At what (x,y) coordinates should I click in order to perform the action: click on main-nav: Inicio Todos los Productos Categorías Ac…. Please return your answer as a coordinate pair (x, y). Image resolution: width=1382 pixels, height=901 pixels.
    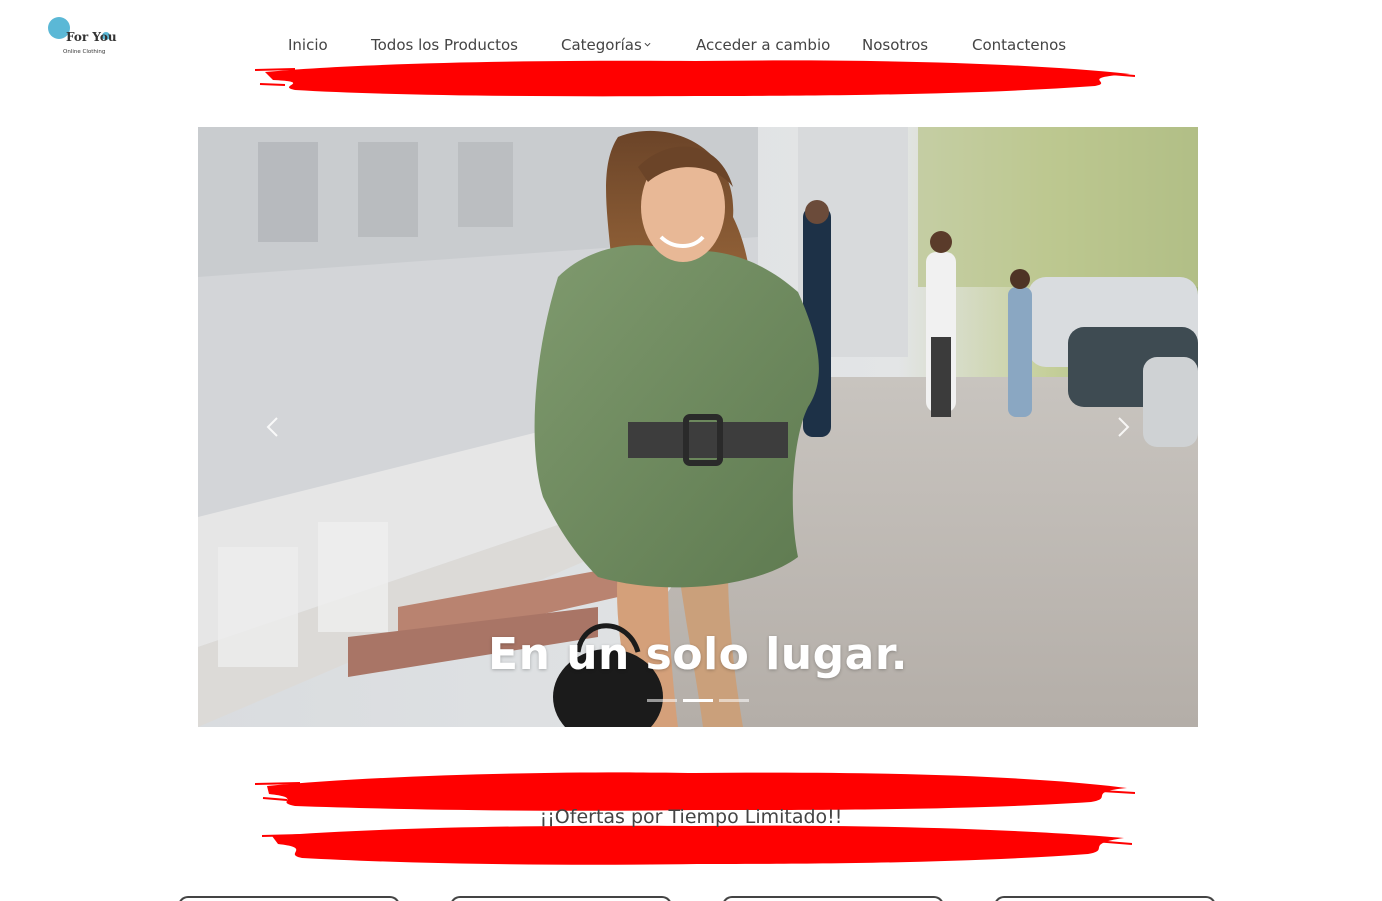
    Looking at the image, I should click on (691, 47).